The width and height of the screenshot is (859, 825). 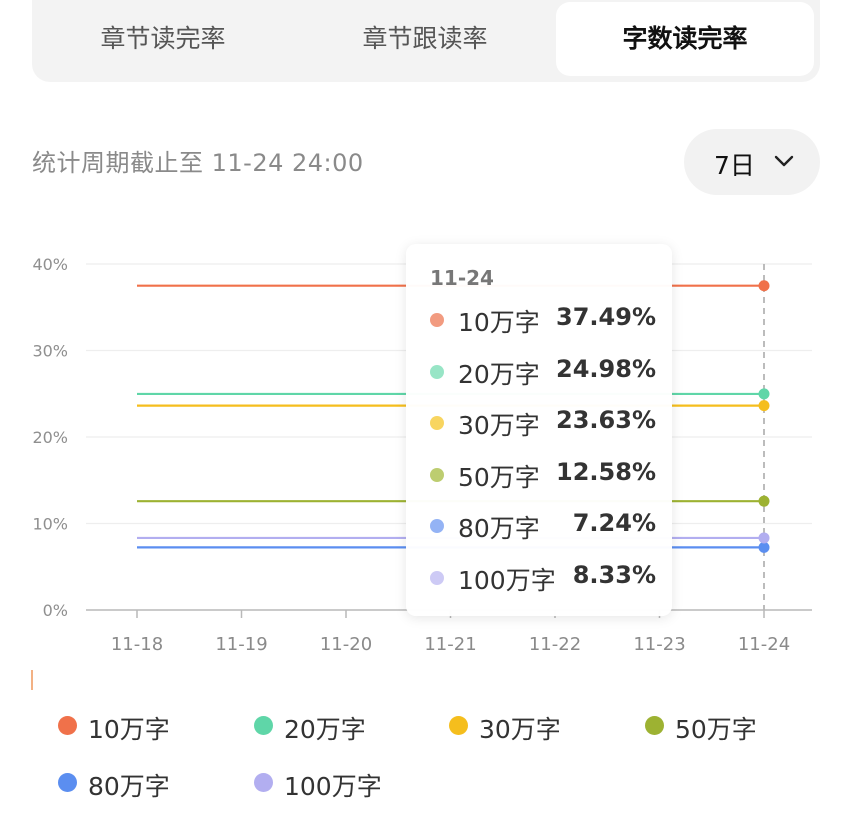 I want to click on tooltip-series-name: 10万字, so click(x=499, y=322).